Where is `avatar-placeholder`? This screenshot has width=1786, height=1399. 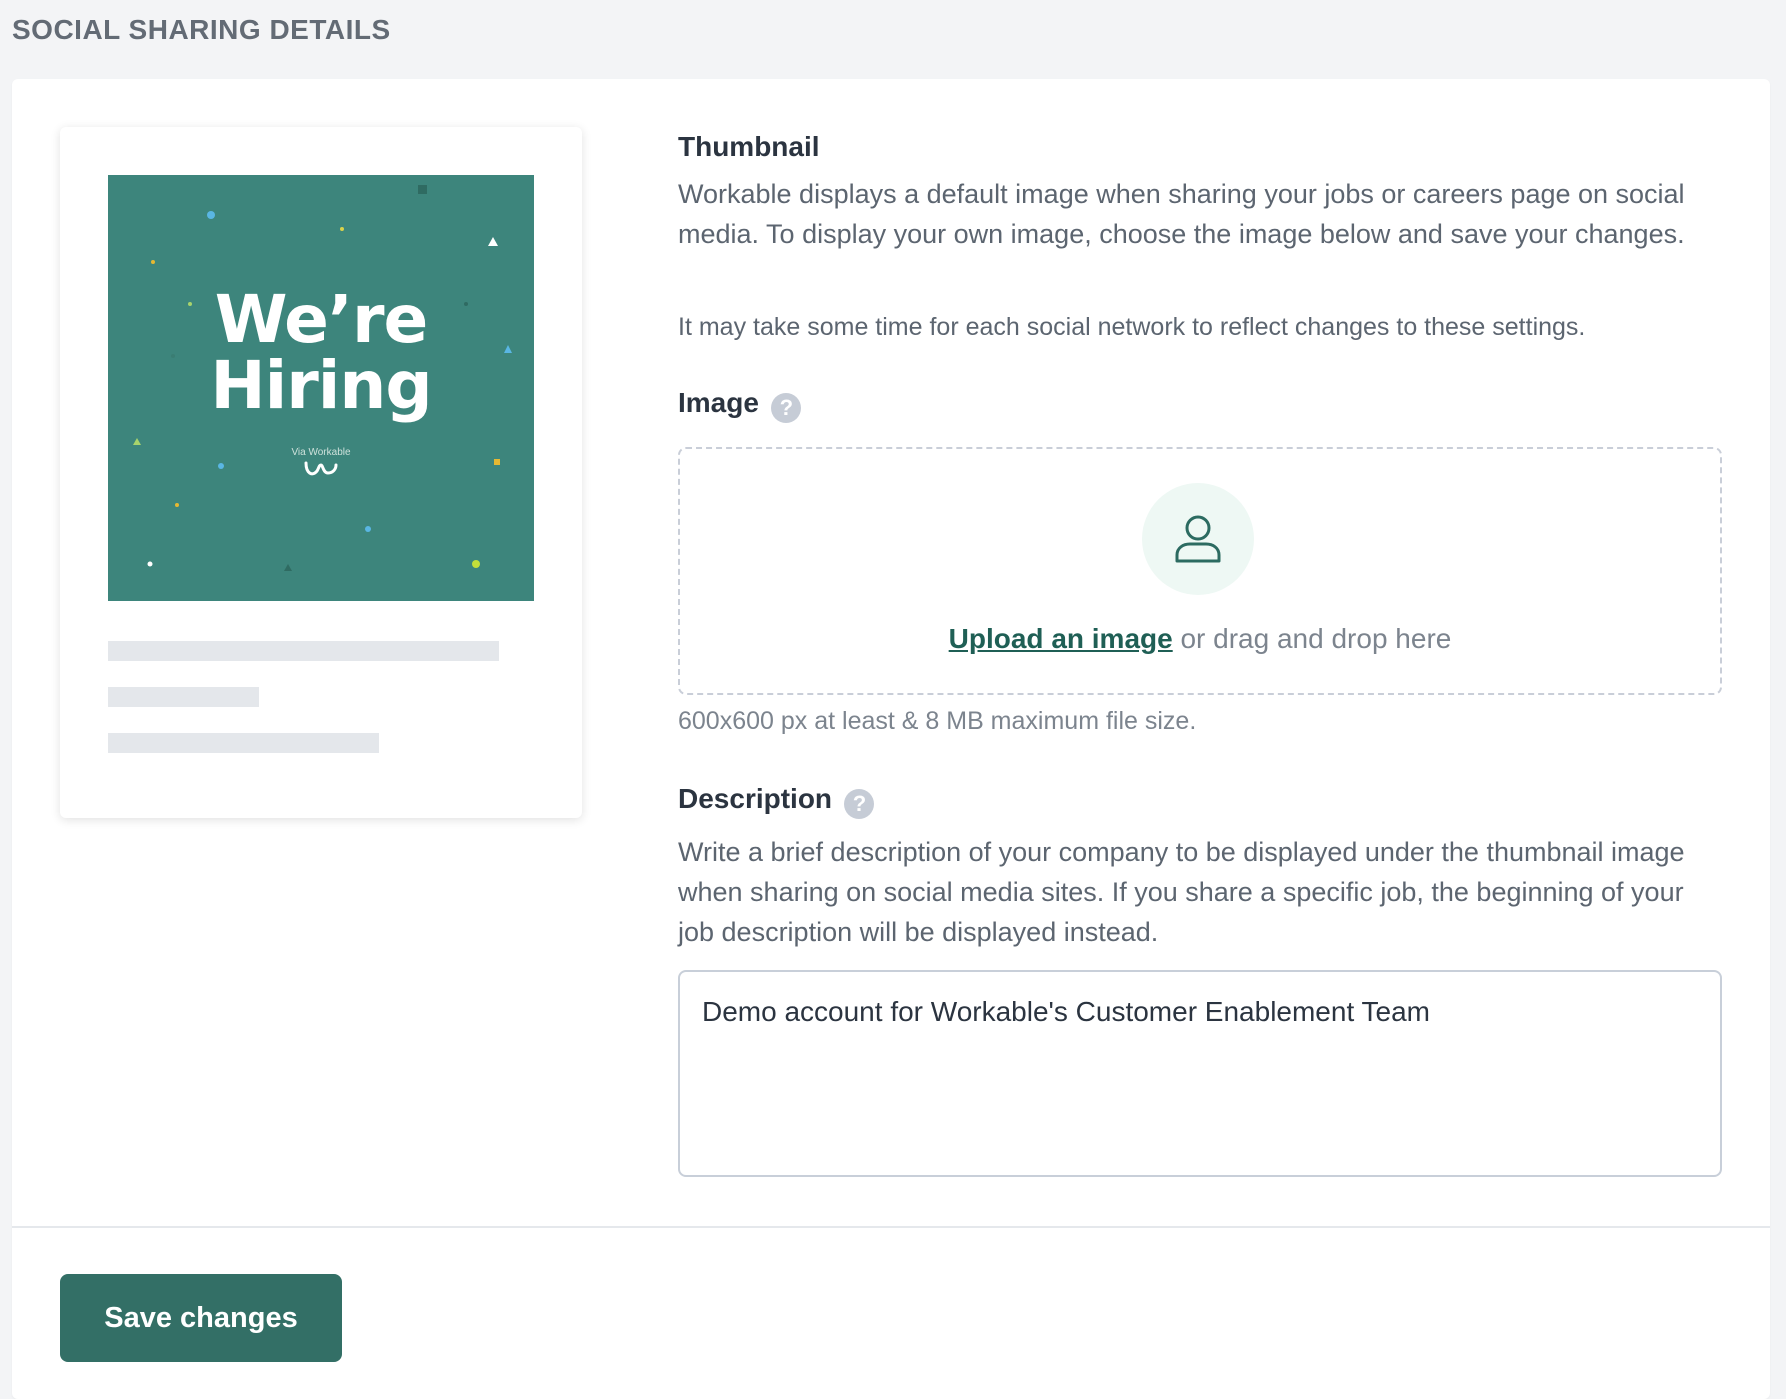
avatar-placeholder is located at coordinates (1198, 539).